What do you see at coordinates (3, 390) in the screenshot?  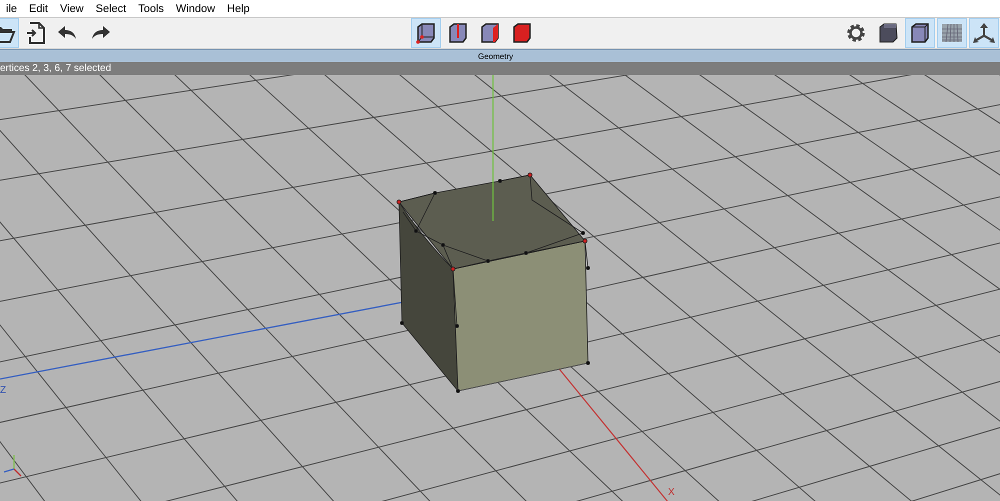 I see `axis-label: Z` at bounding box center [3, 390].